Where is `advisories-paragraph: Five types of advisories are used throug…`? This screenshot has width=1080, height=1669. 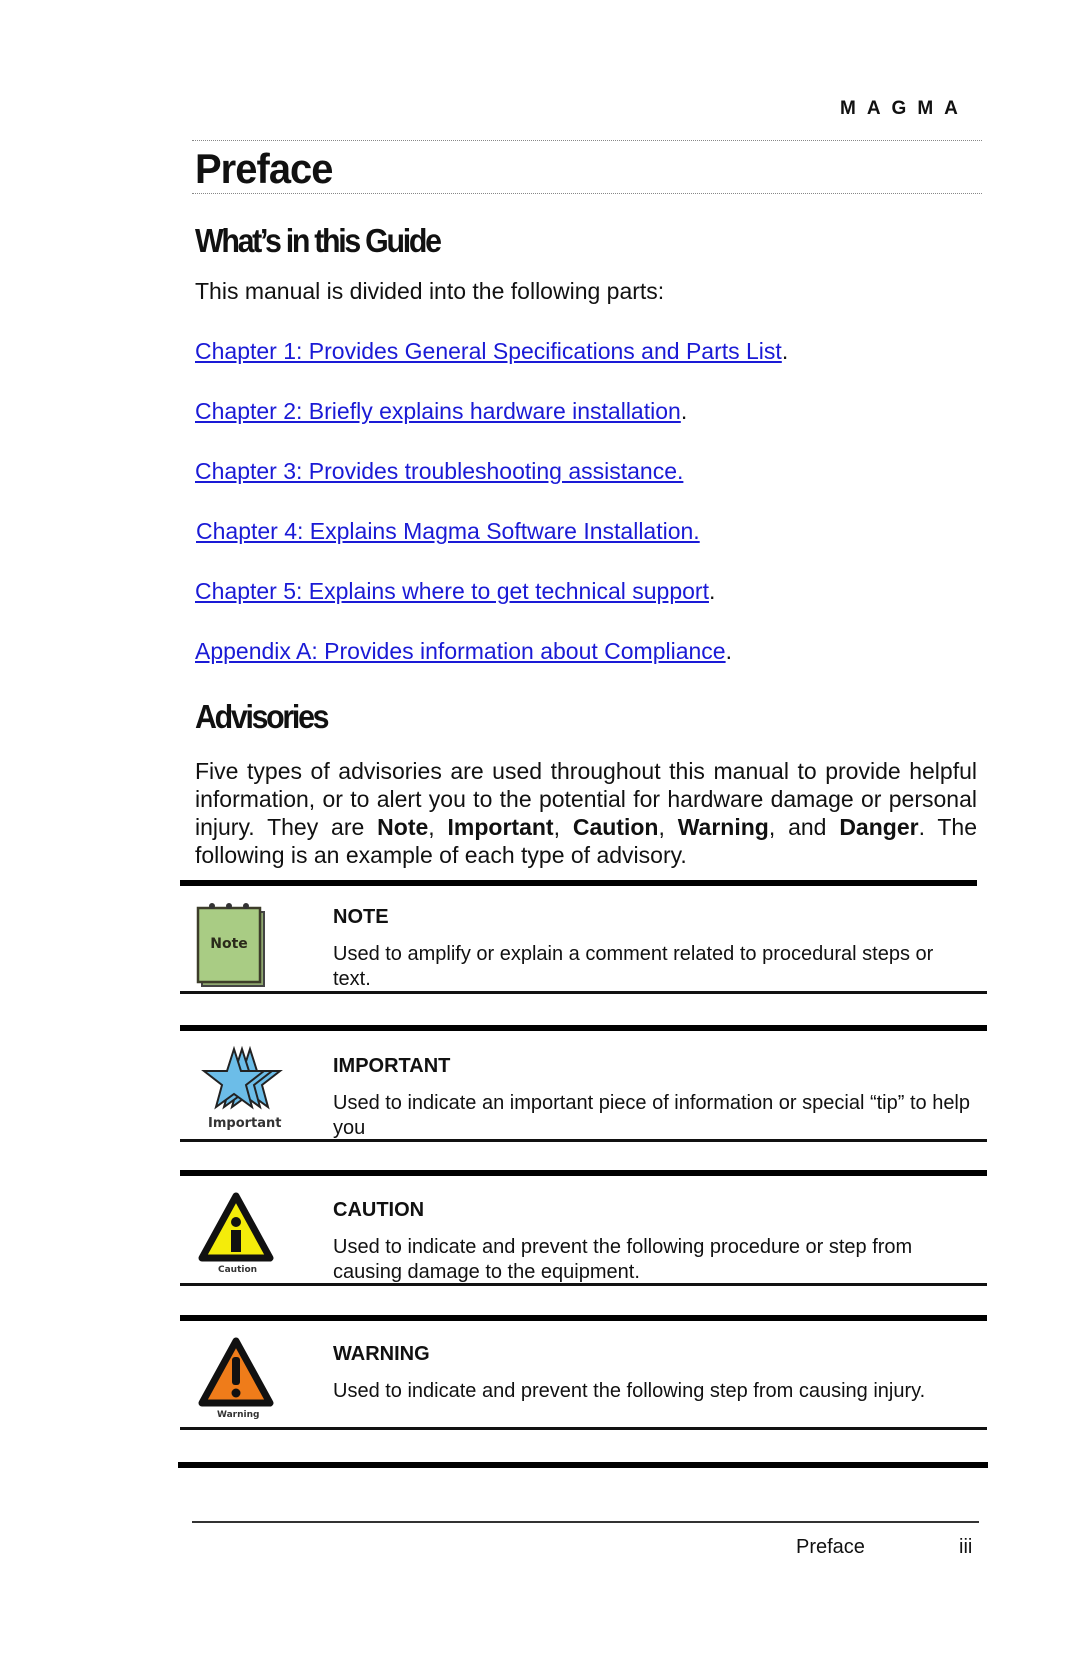 advisories-paragraph: Five types of advisories are used throug… is located at coordinates (586, 813).